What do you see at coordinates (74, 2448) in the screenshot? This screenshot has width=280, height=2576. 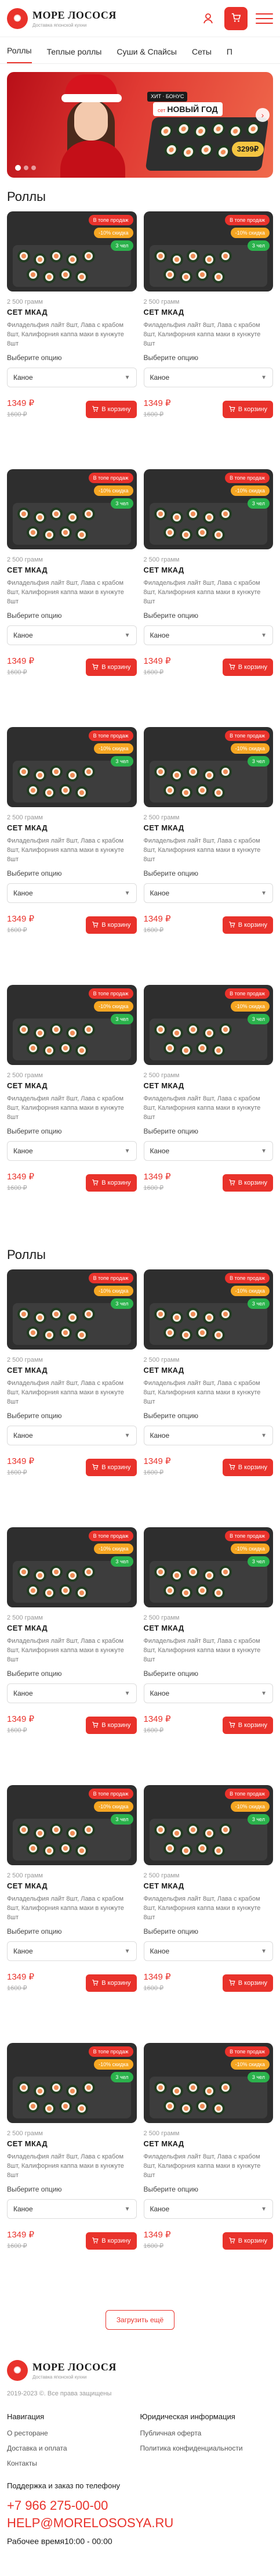 I see `footer-link-delivery: Доставка и оплата` at bounding box center [74, 2448].